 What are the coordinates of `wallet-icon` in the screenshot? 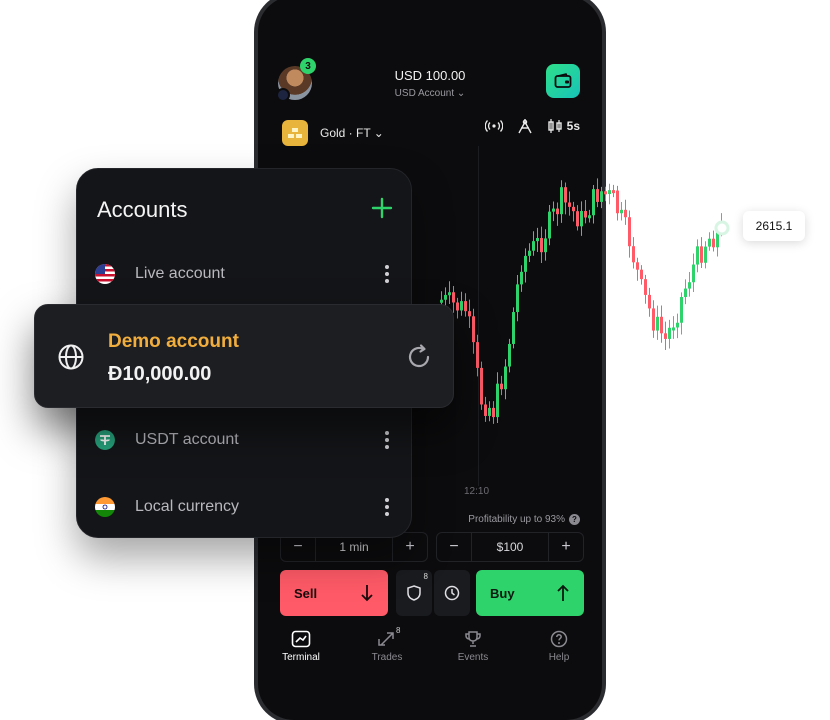 It's located at (563, 80).